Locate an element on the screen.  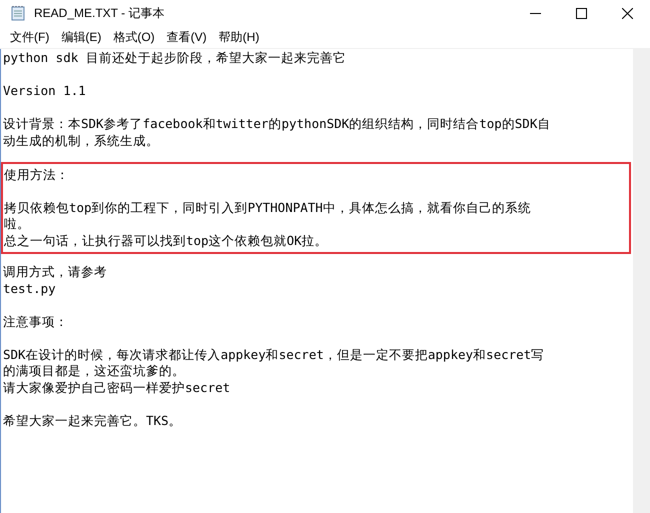
menu-item: 编辑(E) is located at coordinates (81, 37).